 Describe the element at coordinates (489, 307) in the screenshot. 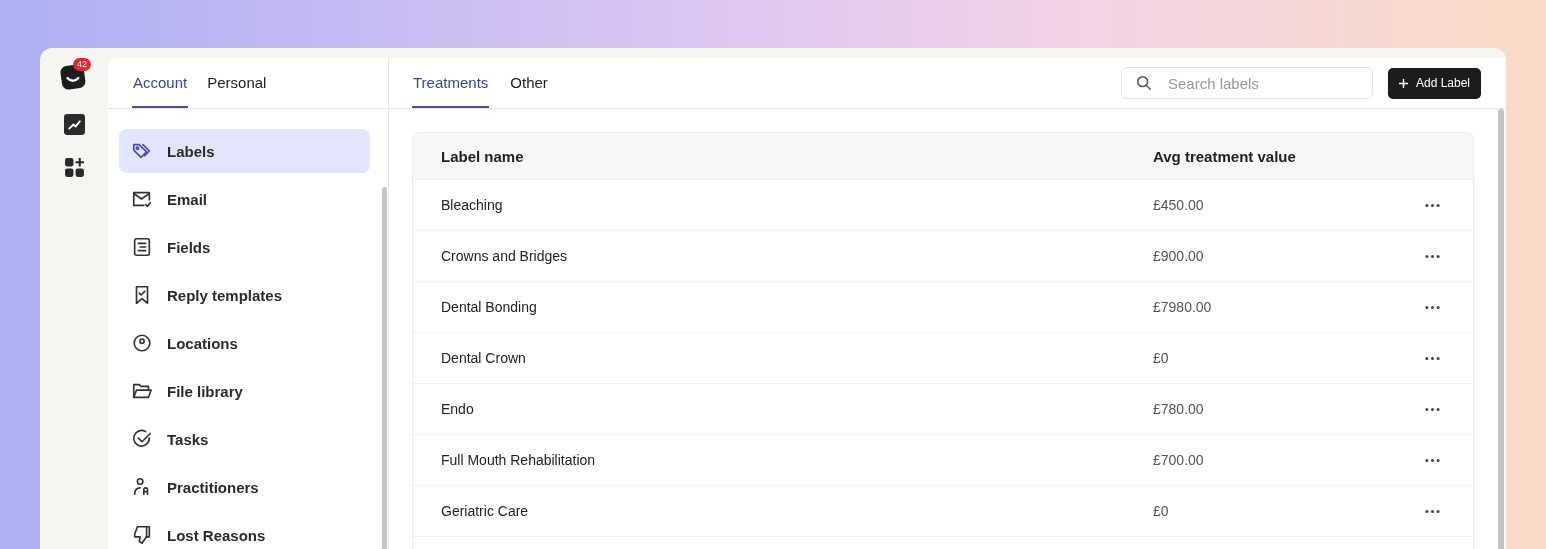

I see `table-cell-text: Dental Bonding` at that location.